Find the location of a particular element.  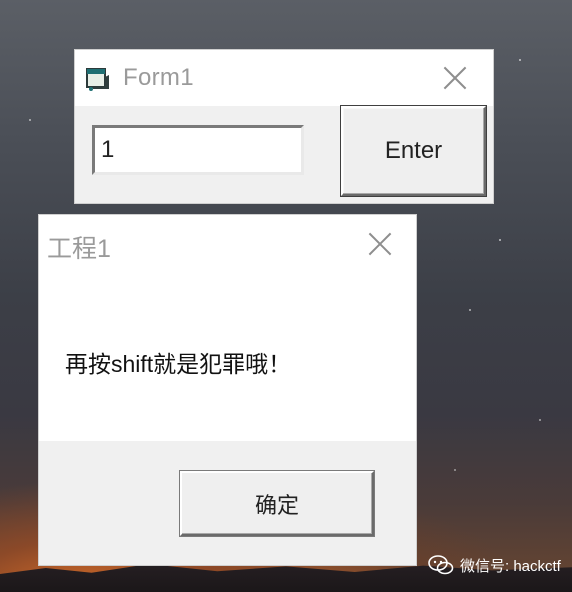

form1-titlebar: Form1 is located at coordinates (284, 78).